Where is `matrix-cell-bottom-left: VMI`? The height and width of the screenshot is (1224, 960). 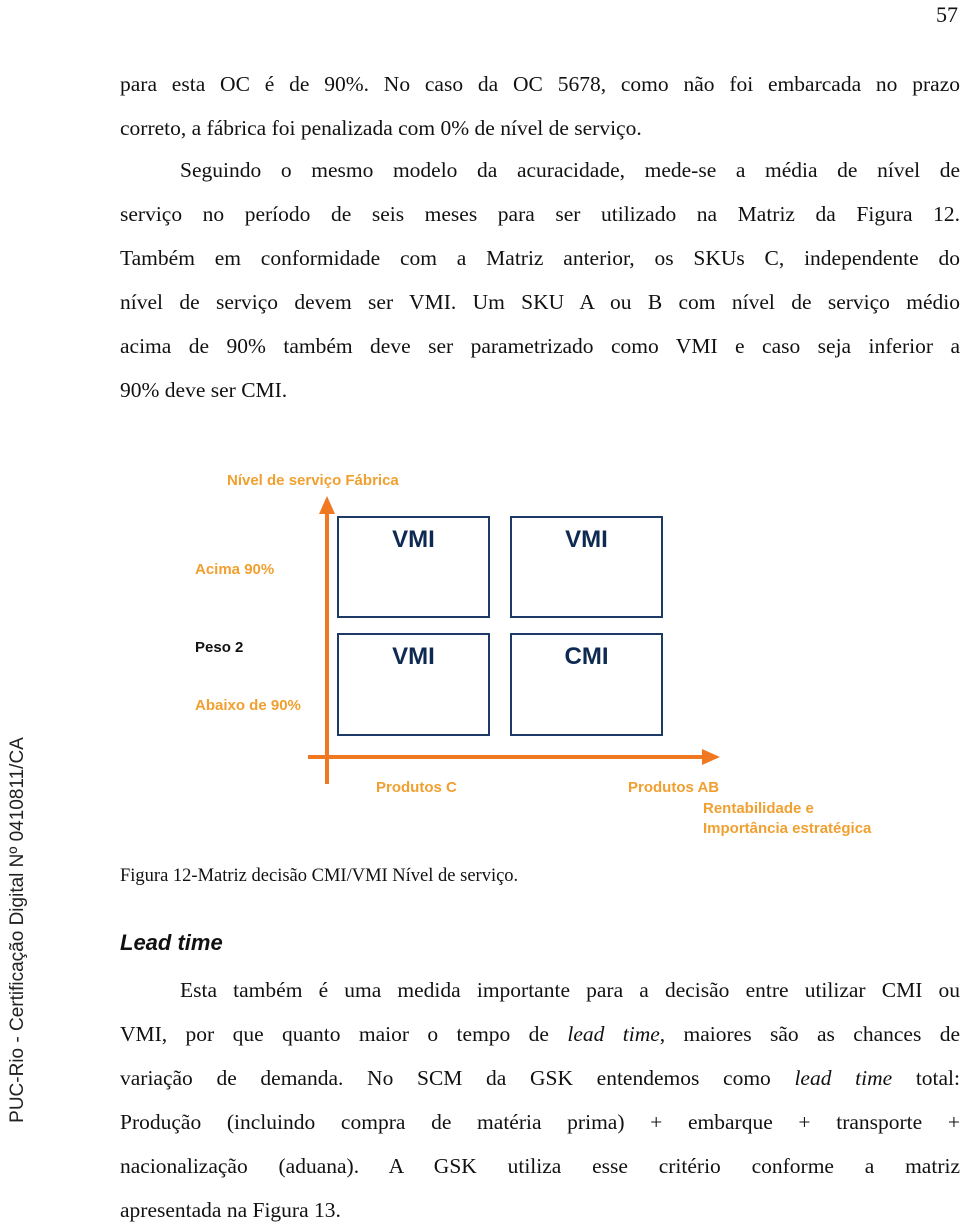 matrix-cell-bottom-left: VMI is located at coordinates (413, 684).